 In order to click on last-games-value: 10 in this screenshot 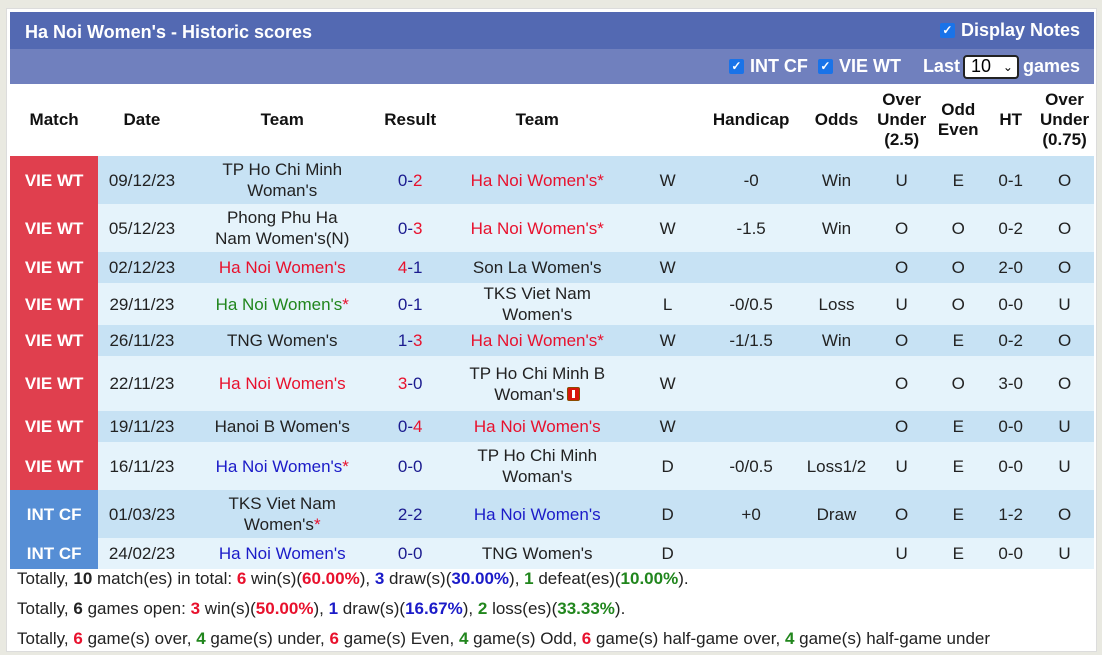, I will do `click(980, 66)`.